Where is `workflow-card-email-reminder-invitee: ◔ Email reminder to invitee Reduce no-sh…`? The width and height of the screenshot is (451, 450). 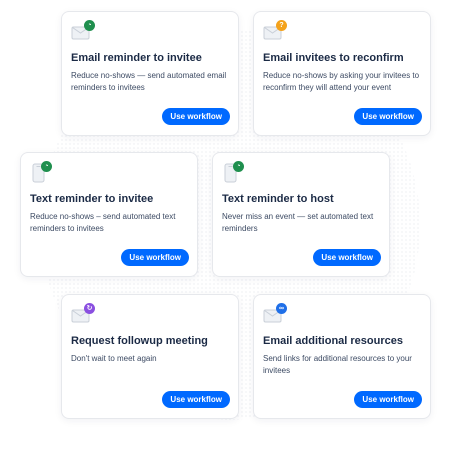 workflow-card-email-reminder-invitee: ◔ Email reminder to invitee Reduce no-sh… is located at coordinates (150, 73).